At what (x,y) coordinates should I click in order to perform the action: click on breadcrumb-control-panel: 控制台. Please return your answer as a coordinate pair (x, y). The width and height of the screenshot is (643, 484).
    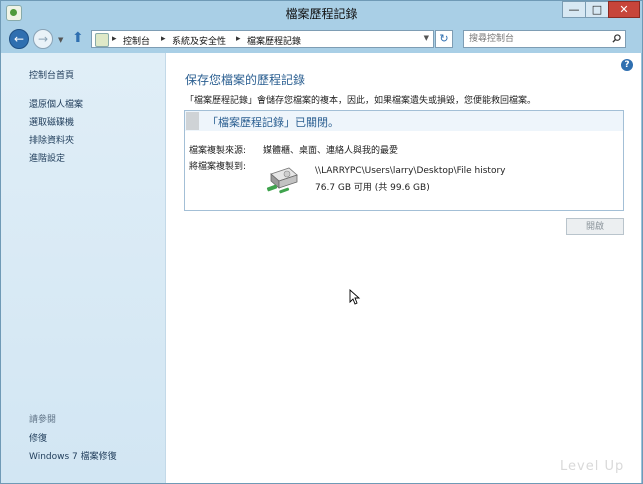
    Looking at the image, I should click on (136, 40).